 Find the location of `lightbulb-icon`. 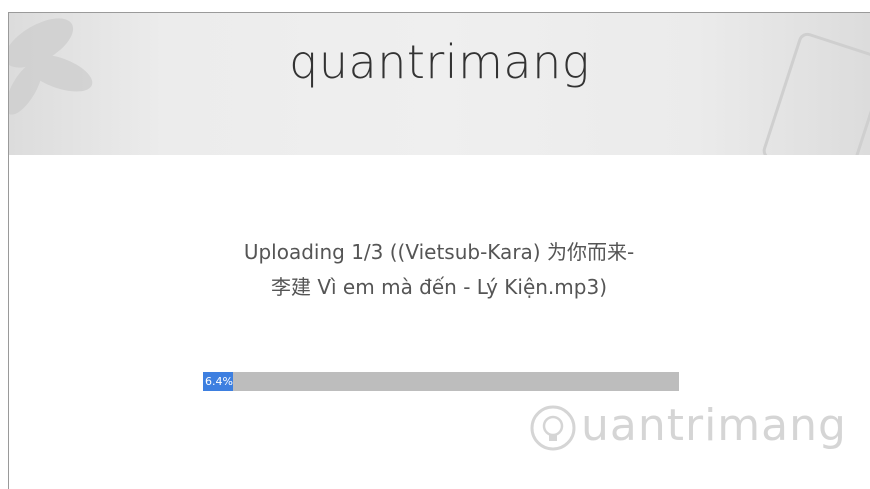

lightbulb-icon is located at coordinates (553, 428).